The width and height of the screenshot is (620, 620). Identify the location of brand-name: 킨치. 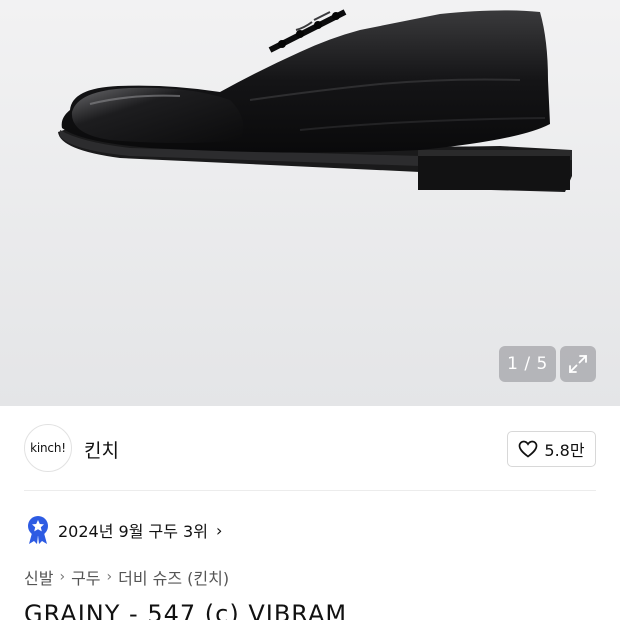
(101, 449).